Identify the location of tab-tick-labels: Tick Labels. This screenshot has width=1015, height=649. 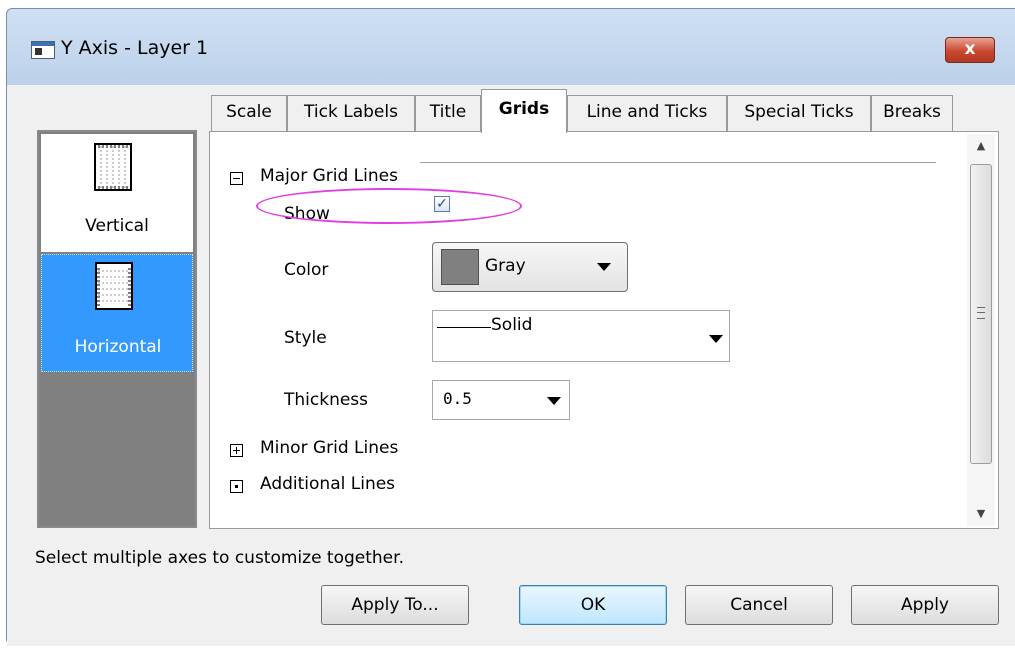
(351, 113).